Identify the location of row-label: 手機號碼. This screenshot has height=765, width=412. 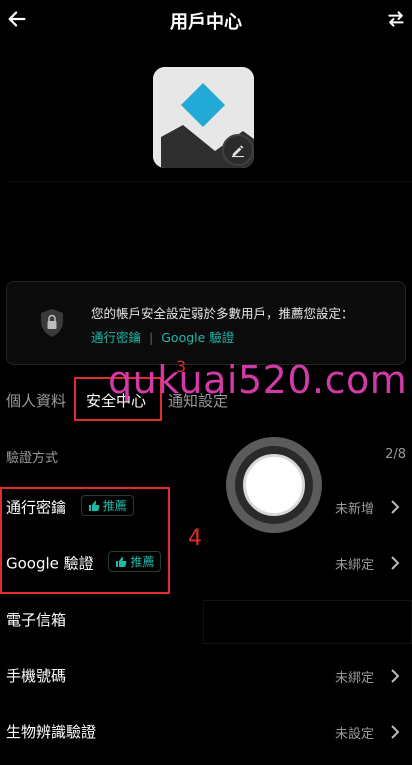
(36, 676).